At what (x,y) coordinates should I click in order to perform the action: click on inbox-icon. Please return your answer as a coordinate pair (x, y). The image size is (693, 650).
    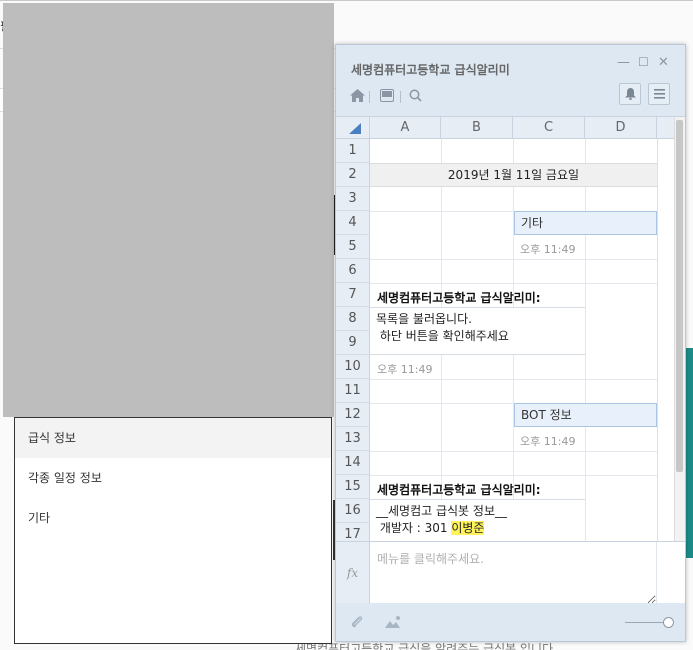
    Looking at the image, I should click on (387, 97).